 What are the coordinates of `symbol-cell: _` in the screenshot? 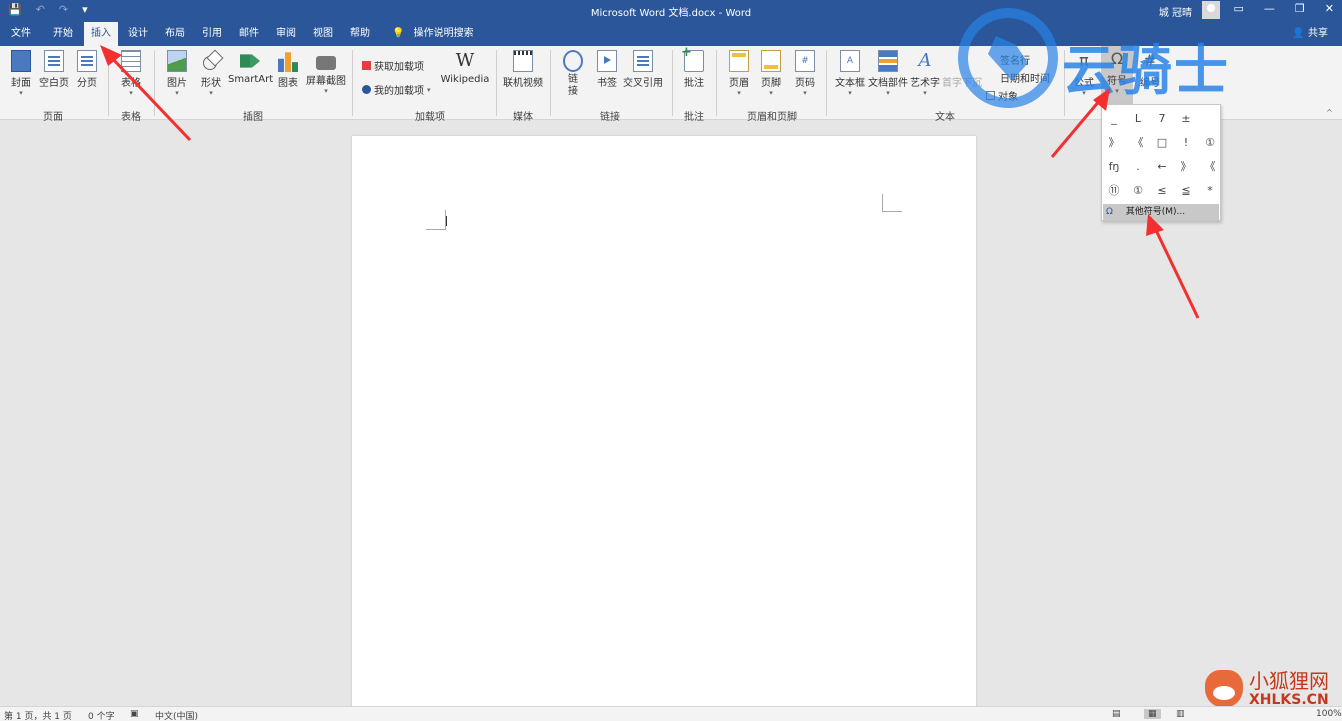 It's located at (1114, 119).